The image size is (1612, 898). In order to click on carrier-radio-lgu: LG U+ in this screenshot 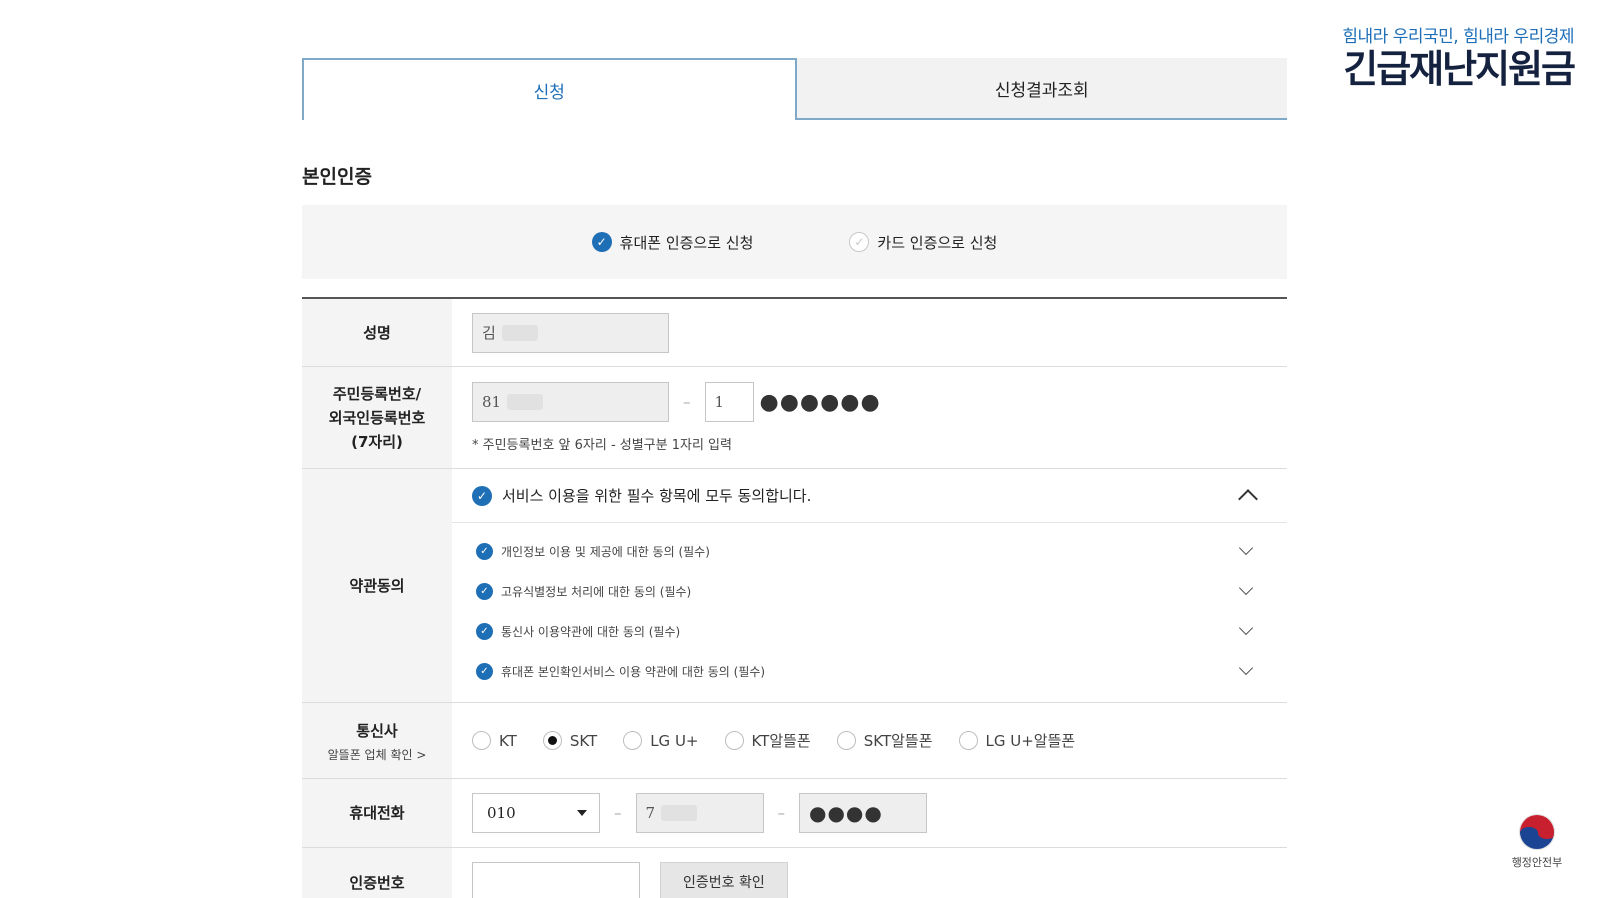, I will do `click(661, 740)`.